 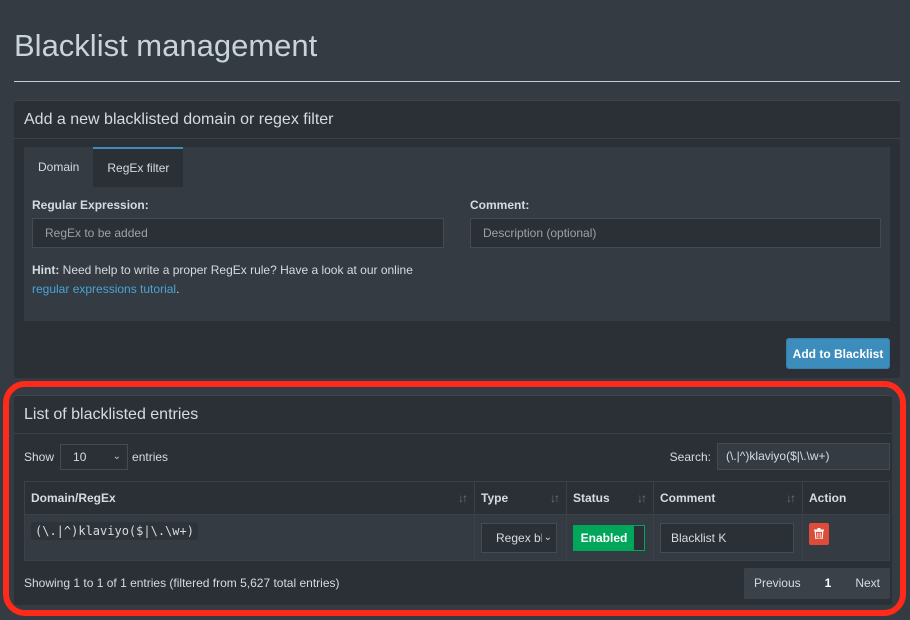 What do you see at coordinates (591, 498) in the screenshot?
I see `column-status-label: Status` at bounding box center [591, 498].